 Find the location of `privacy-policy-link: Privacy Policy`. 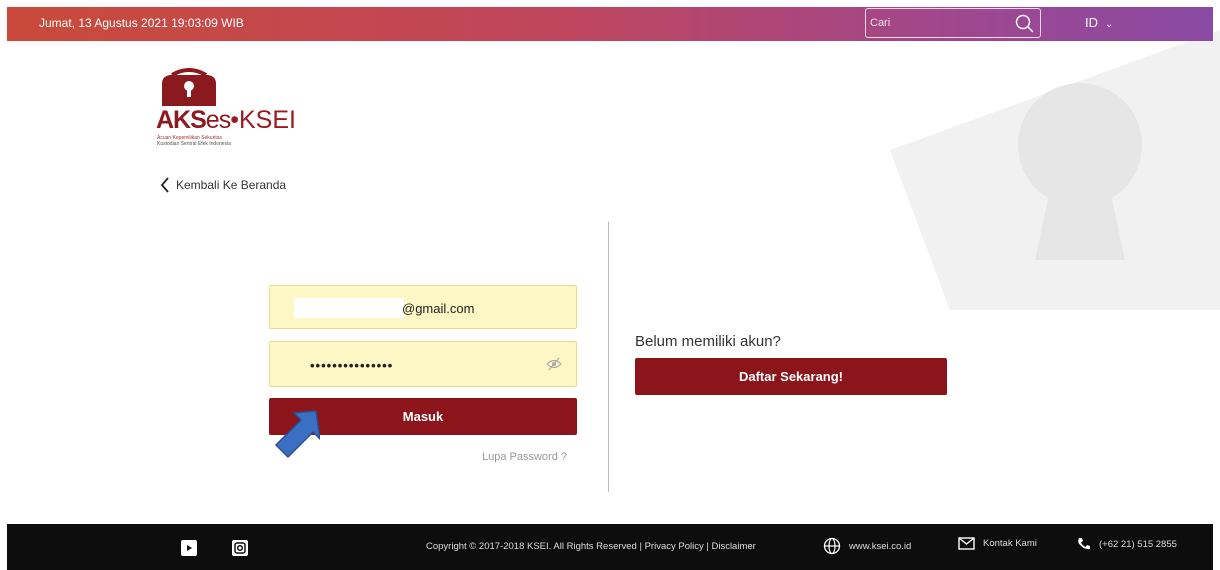

privacy-policy-link: Privacy Policy is located at coordinates (674, 546).